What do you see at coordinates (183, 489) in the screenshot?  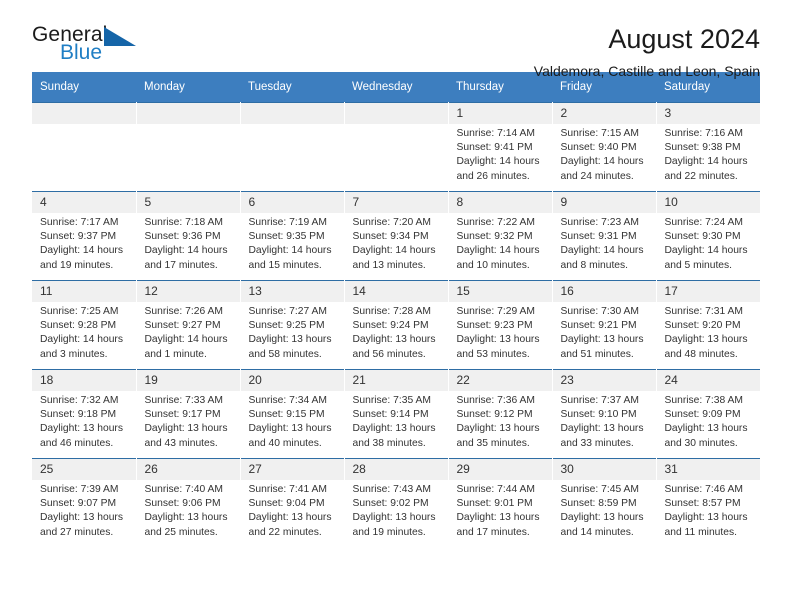 I see `sunrise-line: Sunrise: 7:40 AM` at bounding box center [183, 489].